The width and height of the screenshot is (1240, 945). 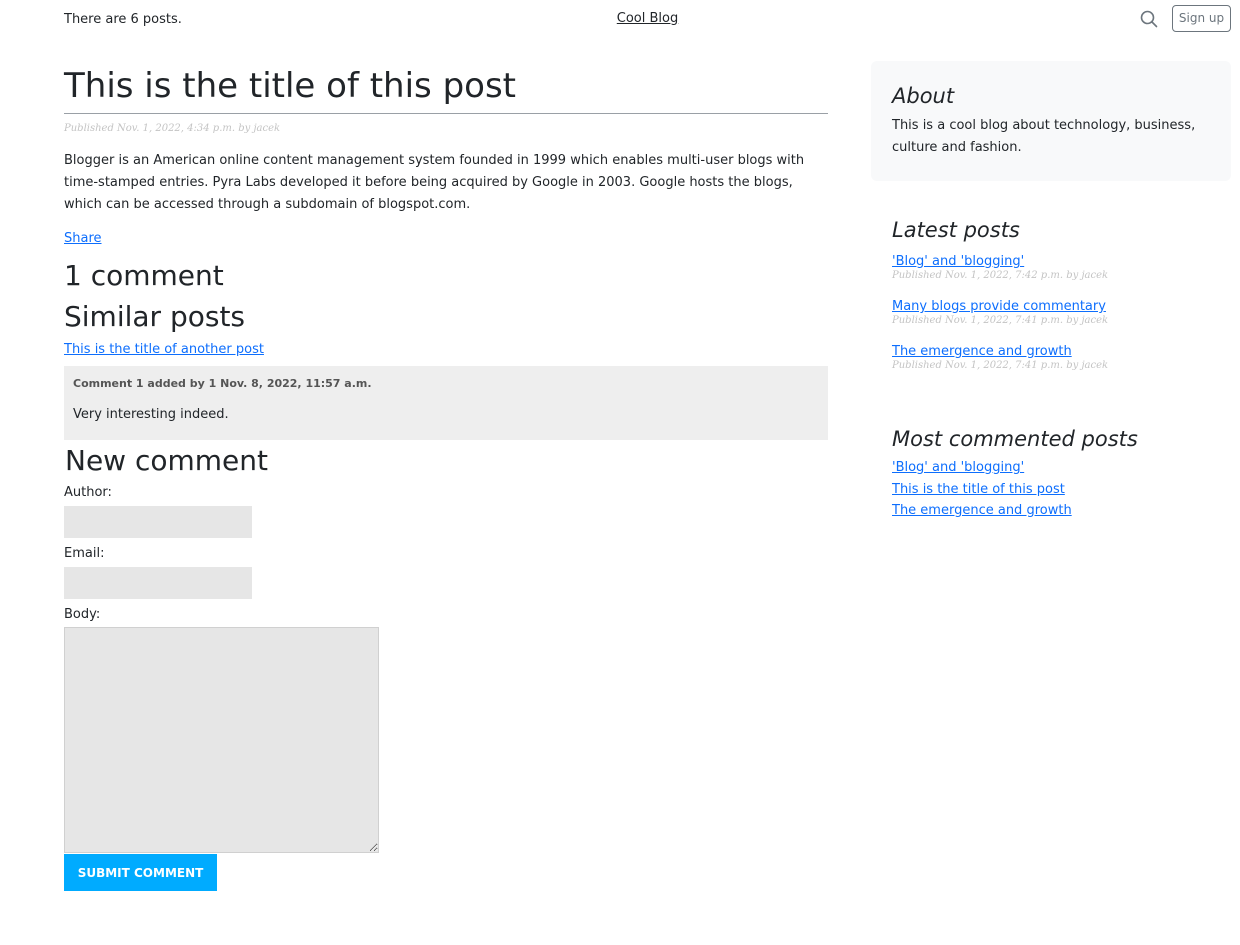 I want to click on top-bar: There are 6 posts. Cool Blog Sign up, so click(x=620, y=22).